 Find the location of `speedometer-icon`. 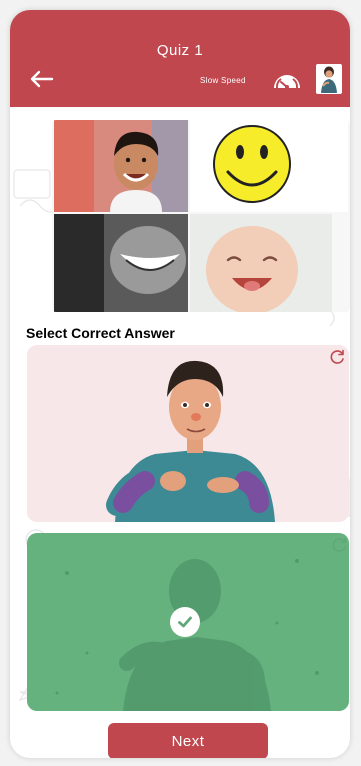

speedometer-icon is located at coordinates (287, 79).